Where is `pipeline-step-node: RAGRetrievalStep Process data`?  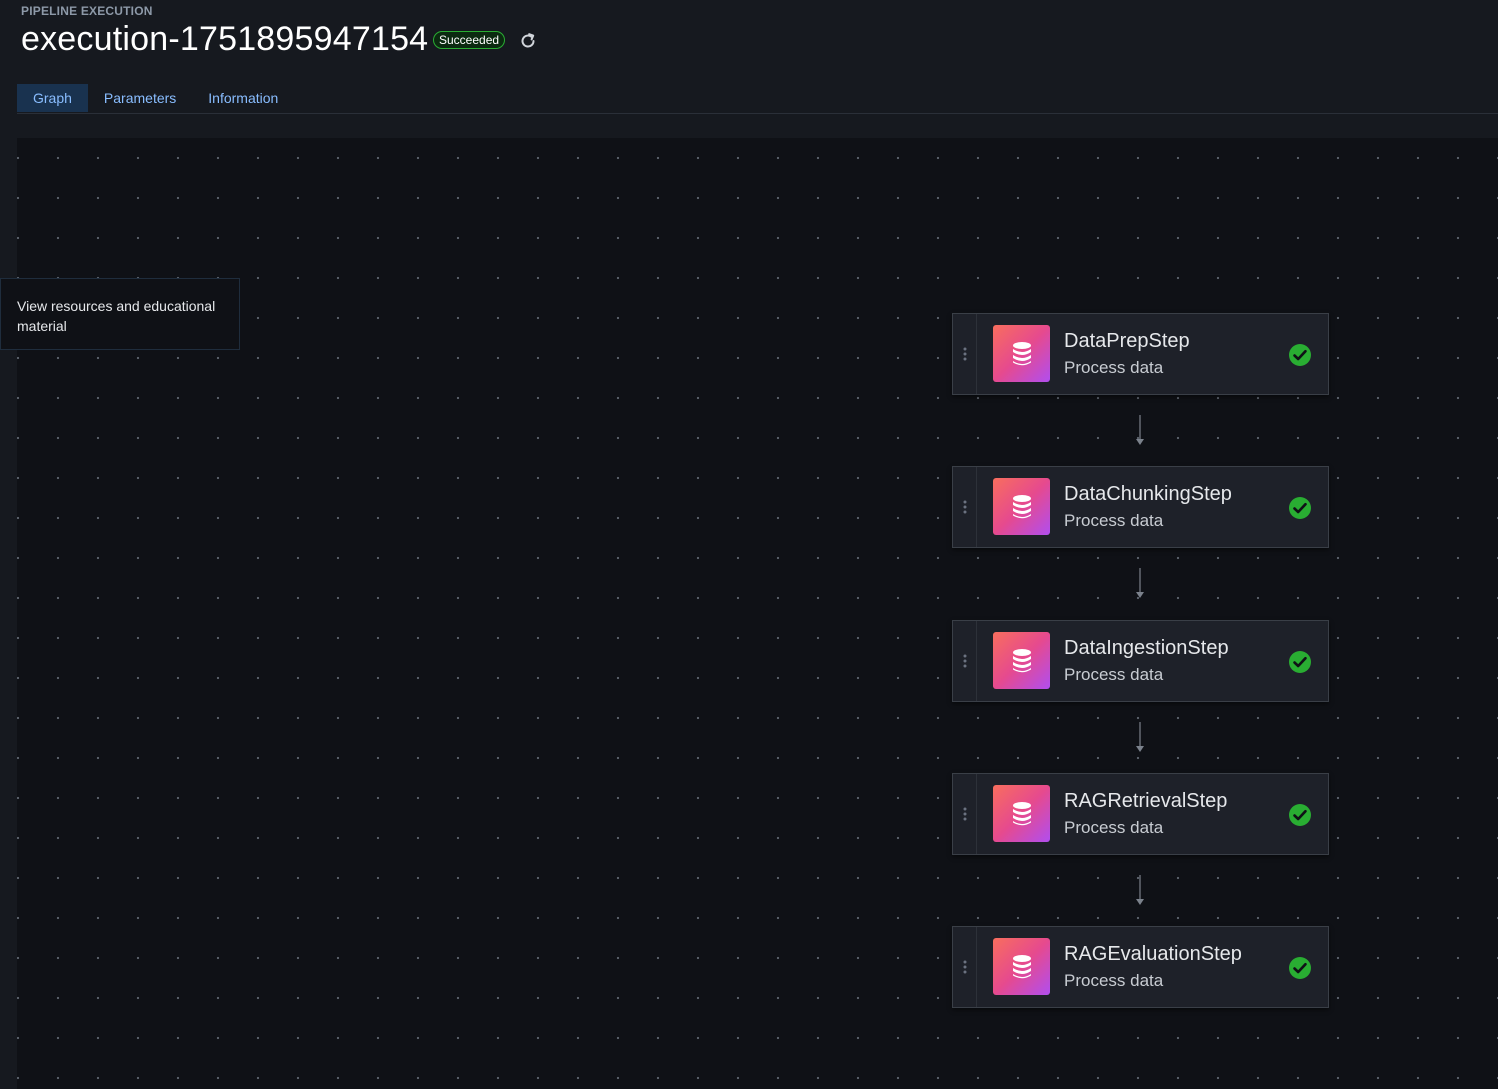 pipeline-step-node: RAGRetrievalStep Process data is located at coordinates (1140, 814).